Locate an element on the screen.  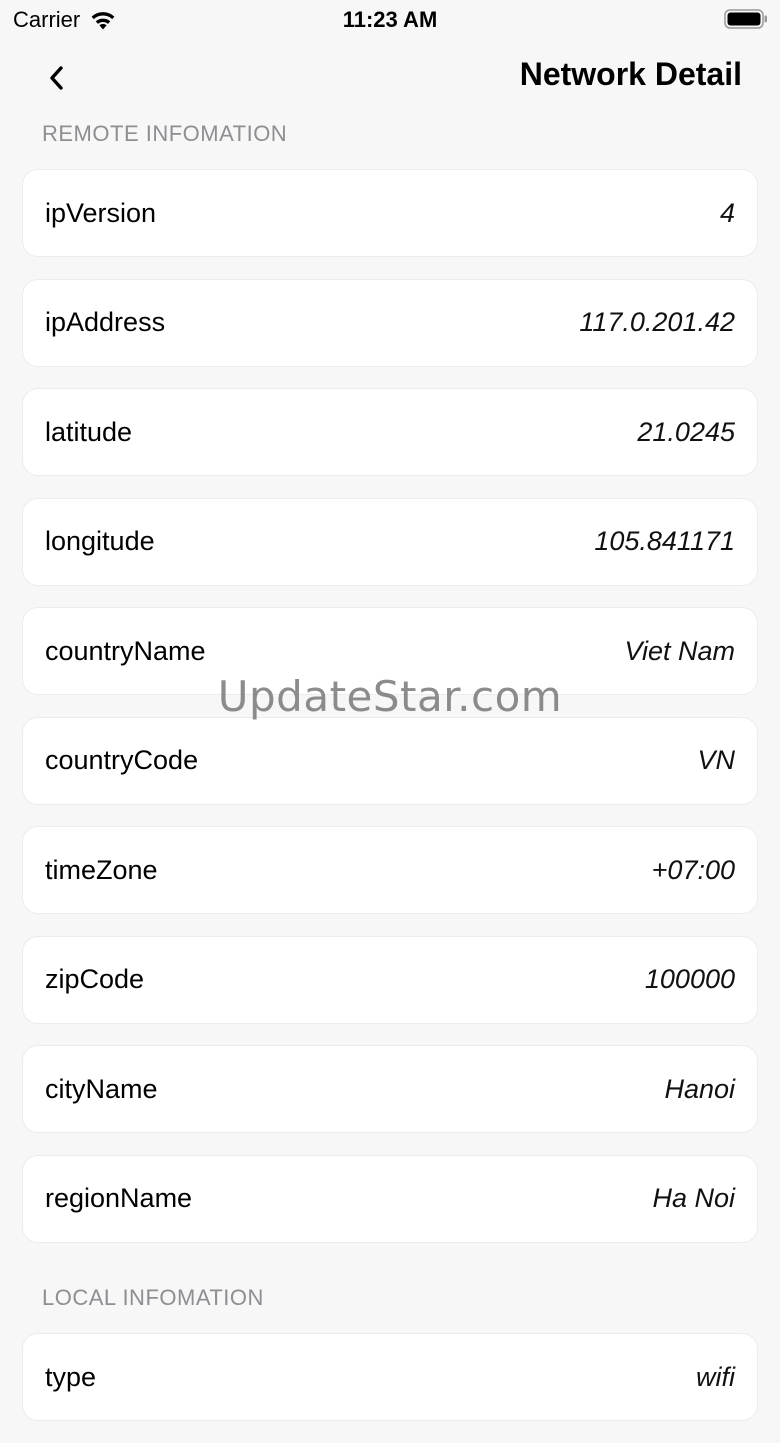
row-value: Hanoi is located at coordinates (699, 1088).